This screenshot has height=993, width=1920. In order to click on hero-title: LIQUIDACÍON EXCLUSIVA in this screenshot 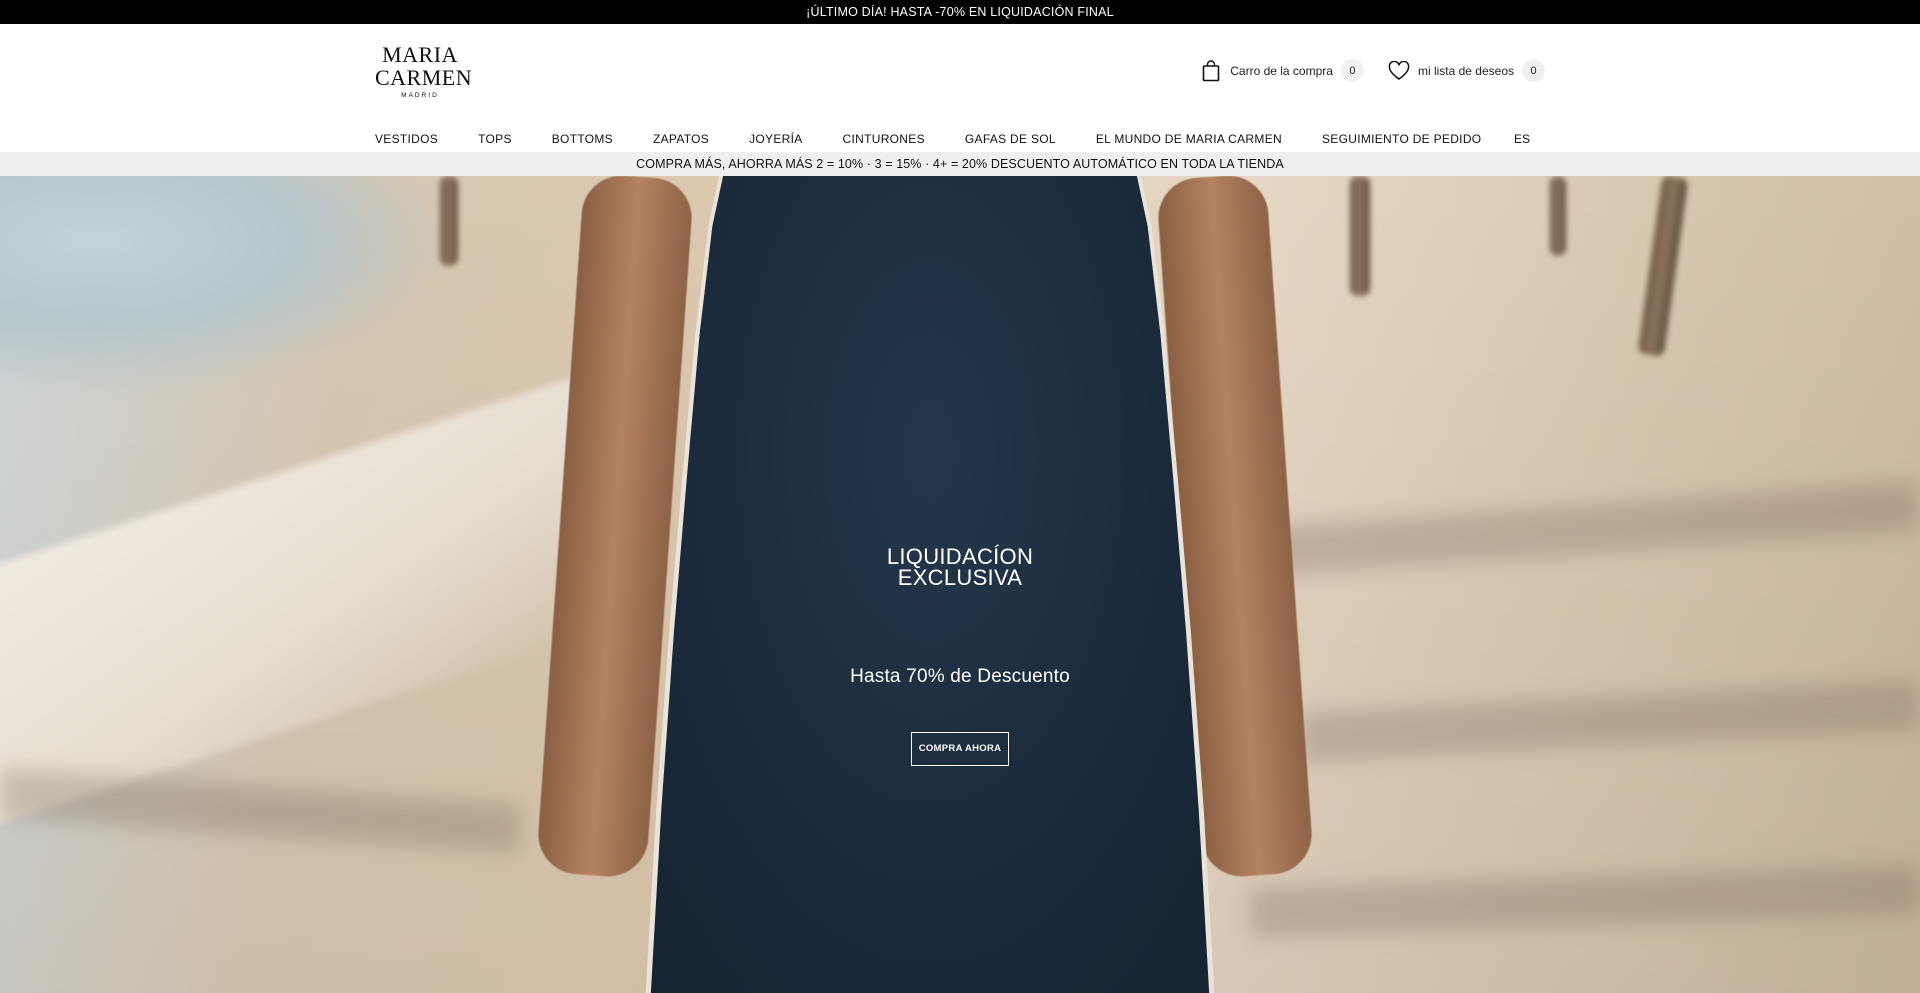, I will do `click(960, 568)`.